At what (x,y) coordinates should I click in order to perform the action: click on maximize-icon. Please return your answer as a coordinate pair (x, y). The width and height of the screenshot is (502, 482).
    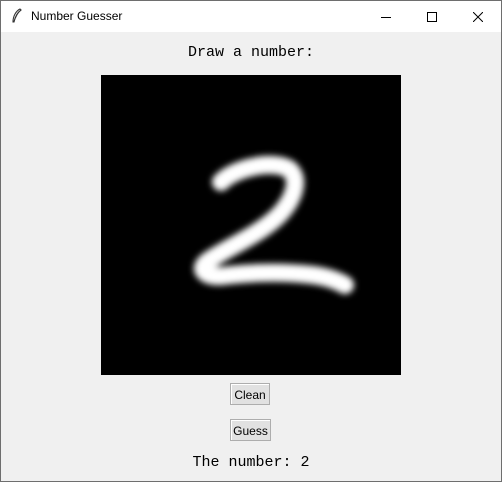
    Looking at the image, I should click on (432, 16).